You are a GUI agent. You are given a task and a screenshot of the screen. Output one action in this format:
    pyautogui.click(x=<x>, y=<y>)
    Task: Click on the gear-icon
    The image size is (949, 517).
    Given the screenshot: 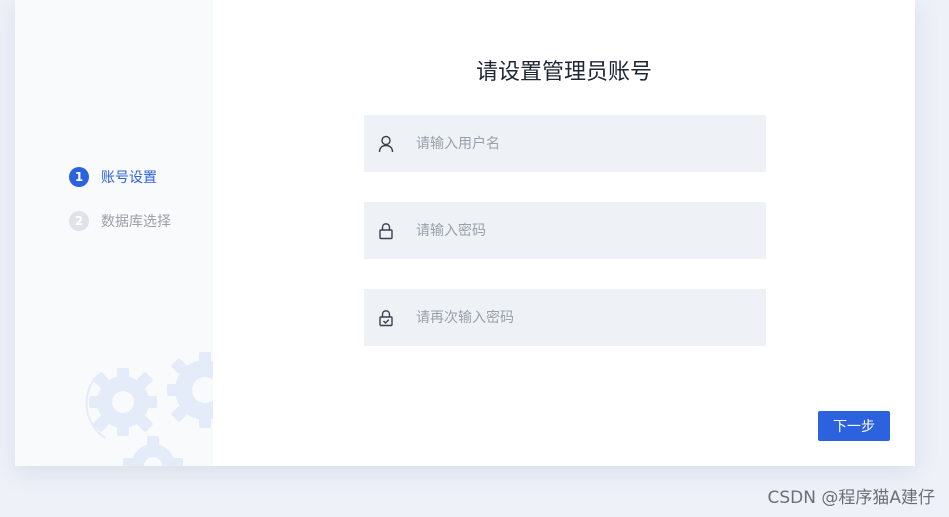 What is the action you would take?
    pyautogui.click(x=149, y=409)
    